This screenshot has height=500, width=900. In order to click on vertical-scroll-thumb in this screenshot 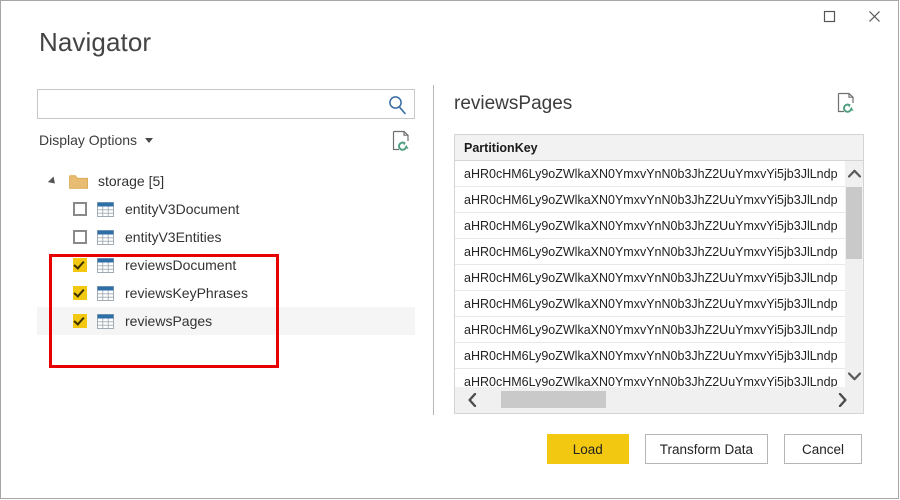, I will do `click(854, 223)`.